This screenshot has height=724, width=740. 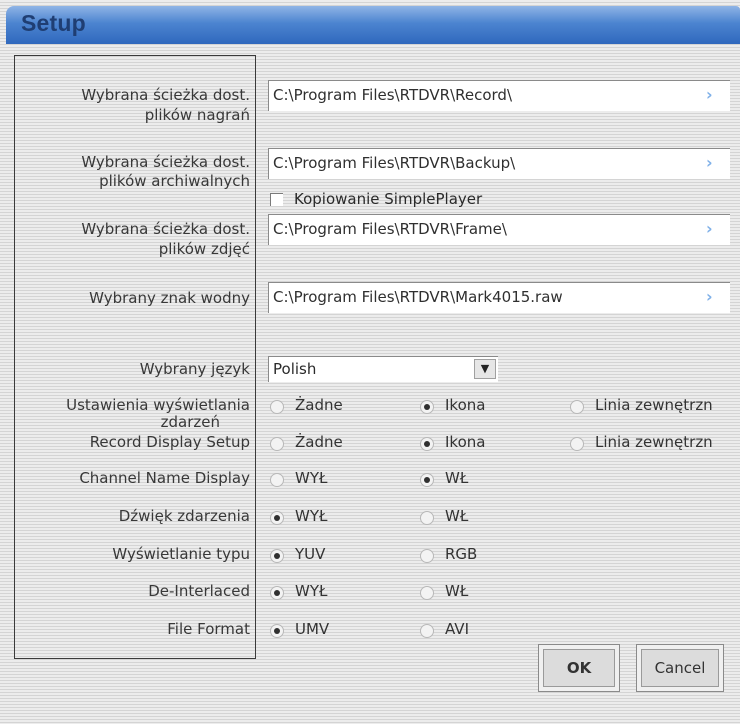 What do you see at coordinates (312, 629) in the screenshot?
I see `file-format-choice-label-0: UMV` at bounding box center [312, 629].